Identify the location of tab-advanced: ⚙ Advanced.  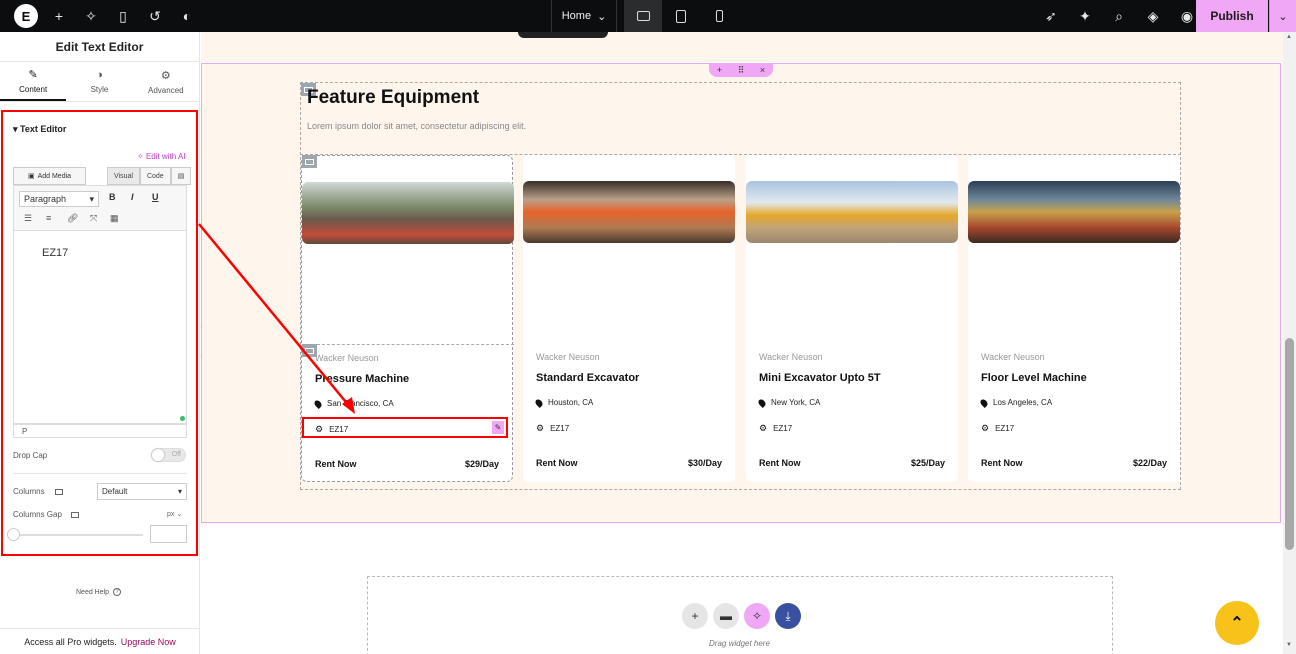
(166, 81).